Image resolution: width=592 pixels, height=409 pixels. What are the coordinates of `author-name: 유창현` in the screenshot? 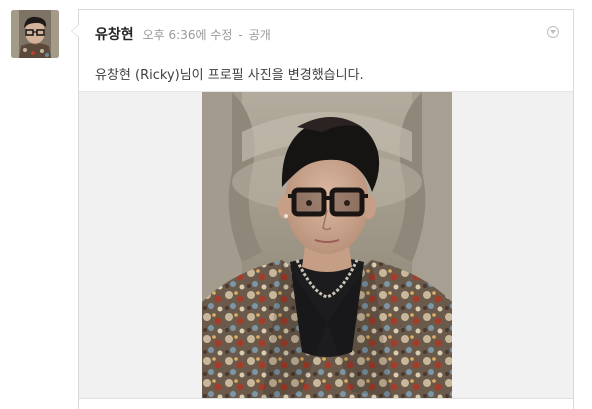 It's located at (114, 34).